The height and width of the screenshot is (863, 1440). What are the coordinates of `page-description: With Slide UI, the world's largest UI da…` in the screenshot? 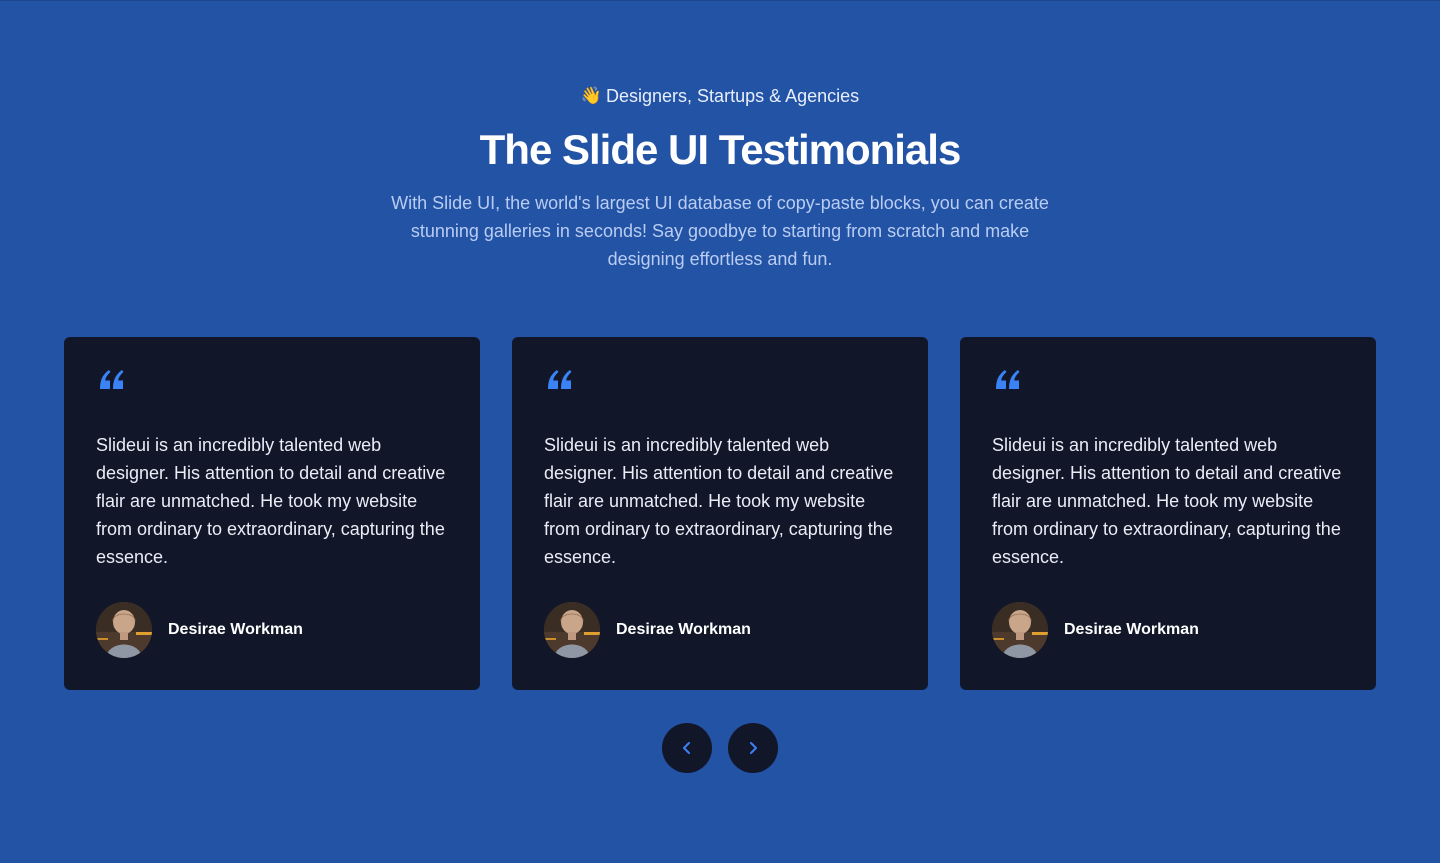 It's located at (720, 231).